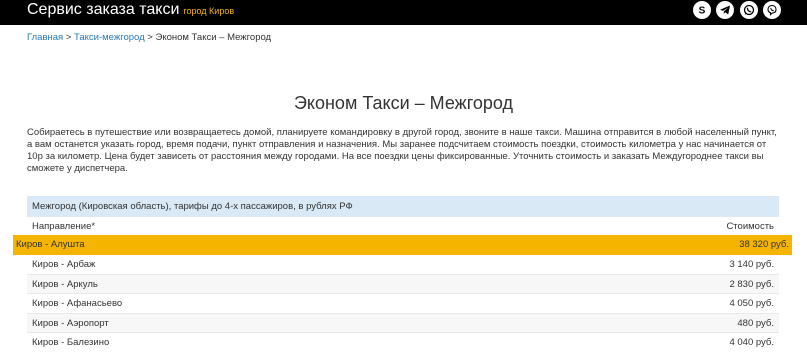 Image resolution: width=807 pixels, height=353 pixels. I want to click on site-brand: Сервис заказа такси город Киров, so click(130, 10).